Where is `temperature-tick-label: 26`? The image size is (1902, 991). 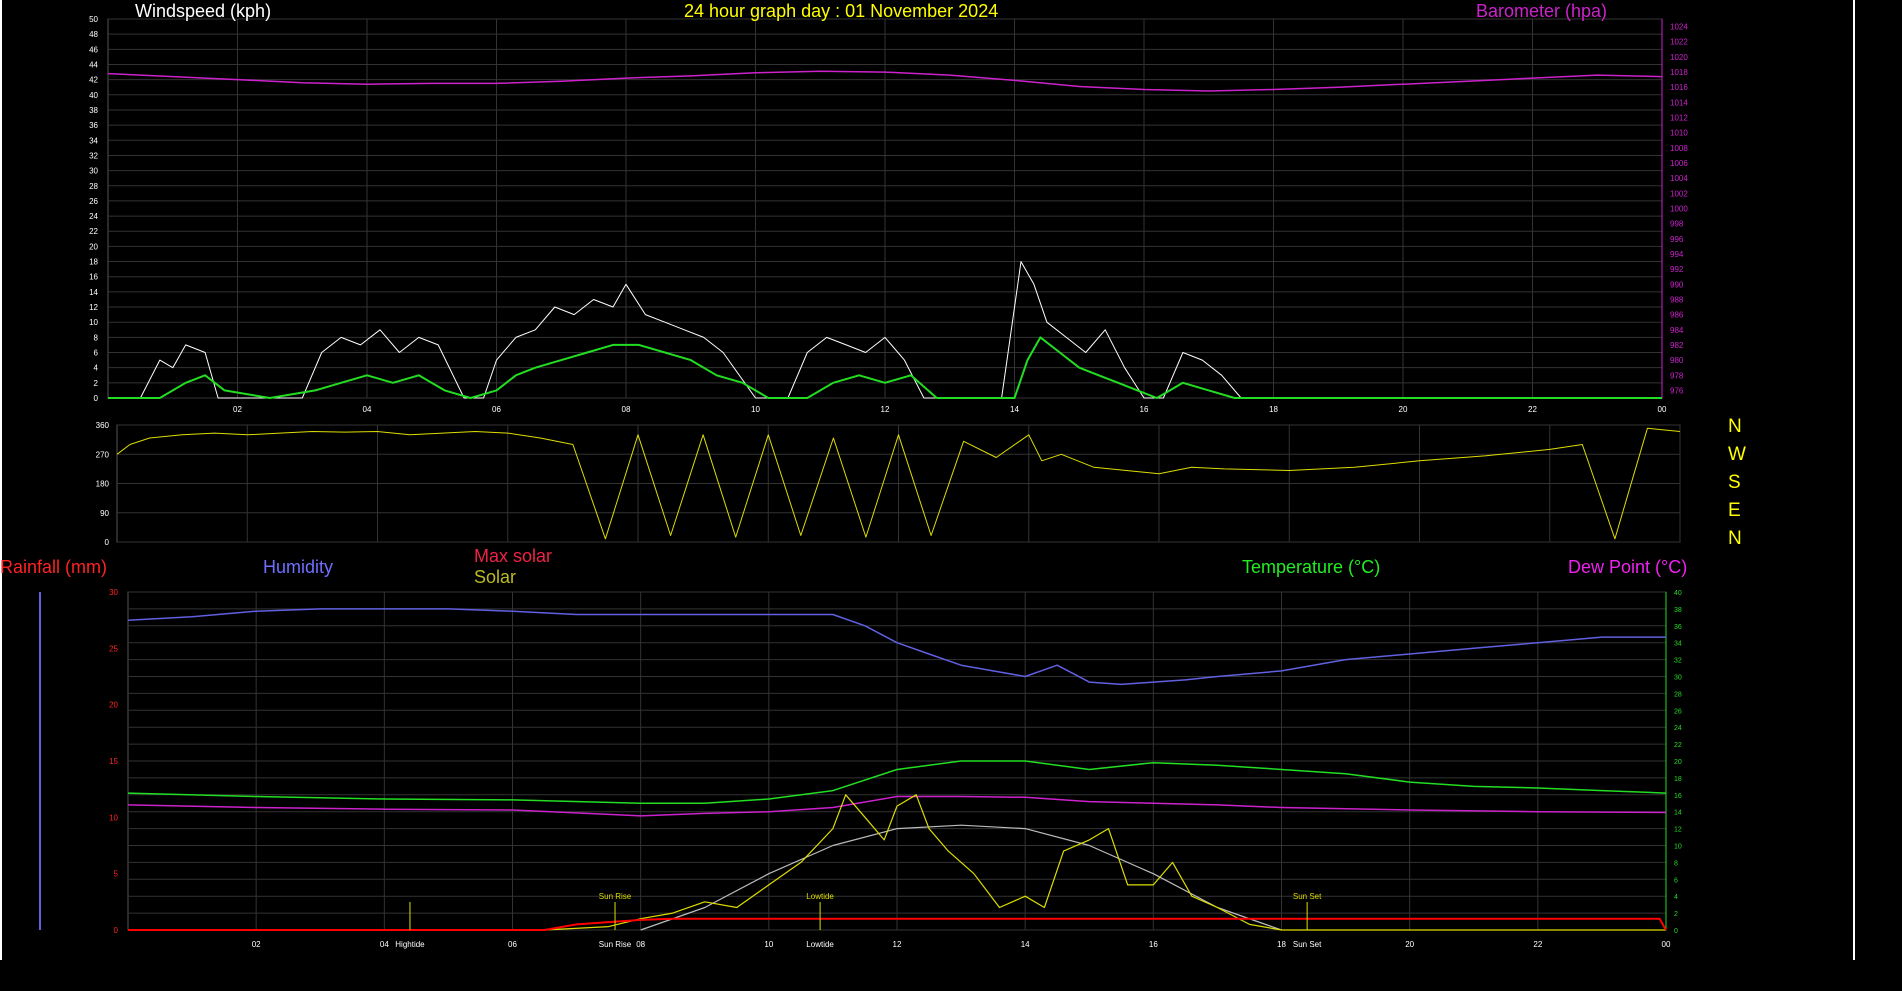 temperature-tick-label: 26 is located at coordinates (1678, 711).